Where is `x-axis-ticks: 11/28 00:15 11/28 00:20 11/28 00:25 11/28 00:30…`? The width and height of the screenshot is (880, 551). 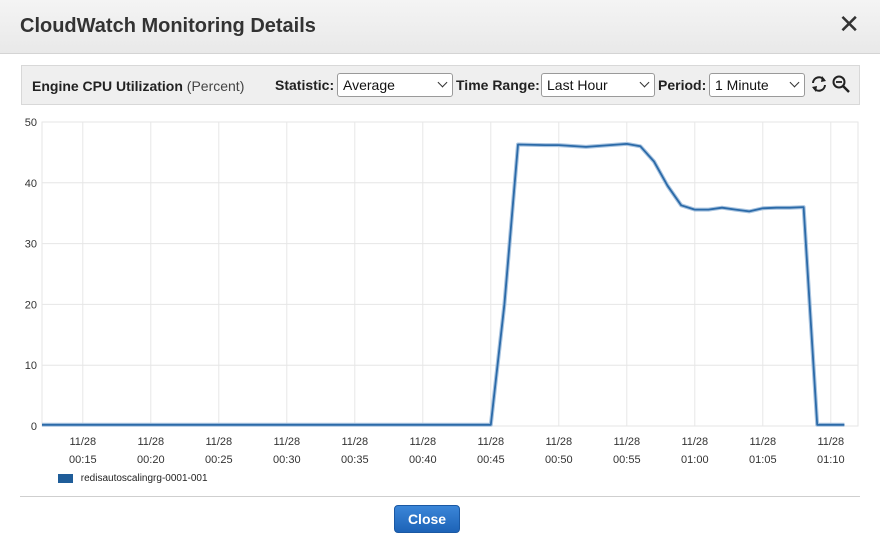
x-axis-ticks: 11/28 00:15 11/28 00:20 11/28 00:25 11/28 00:30… is located at coordinates (457, 451).